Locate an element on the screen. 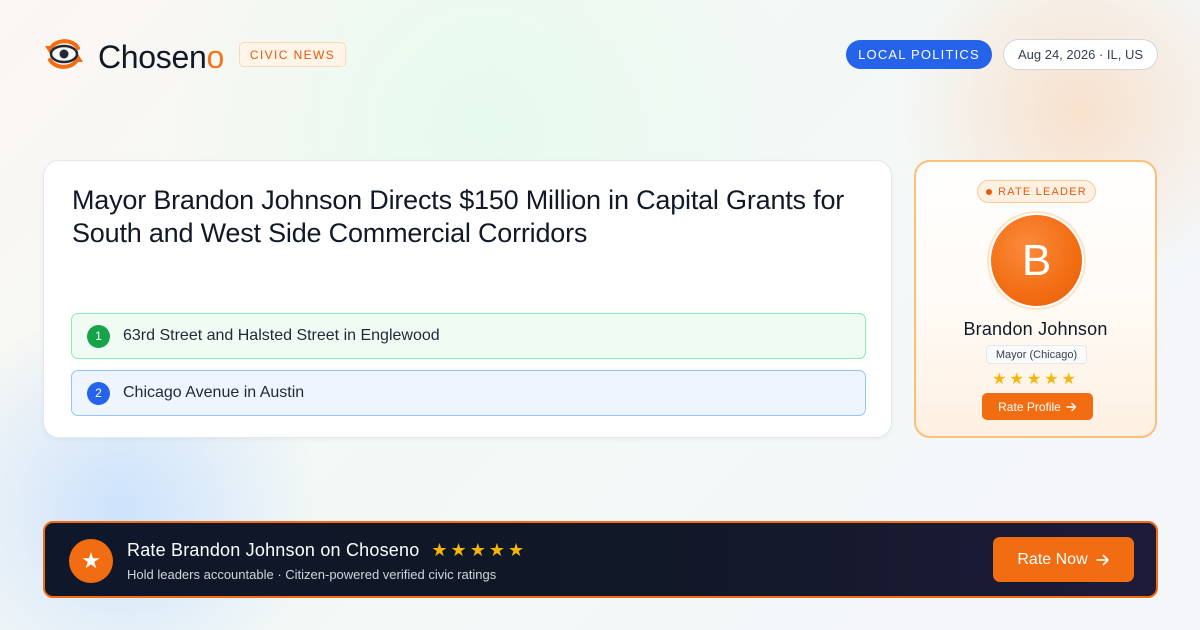  point-number-badge: 1 is located at coordinates (98, 336).